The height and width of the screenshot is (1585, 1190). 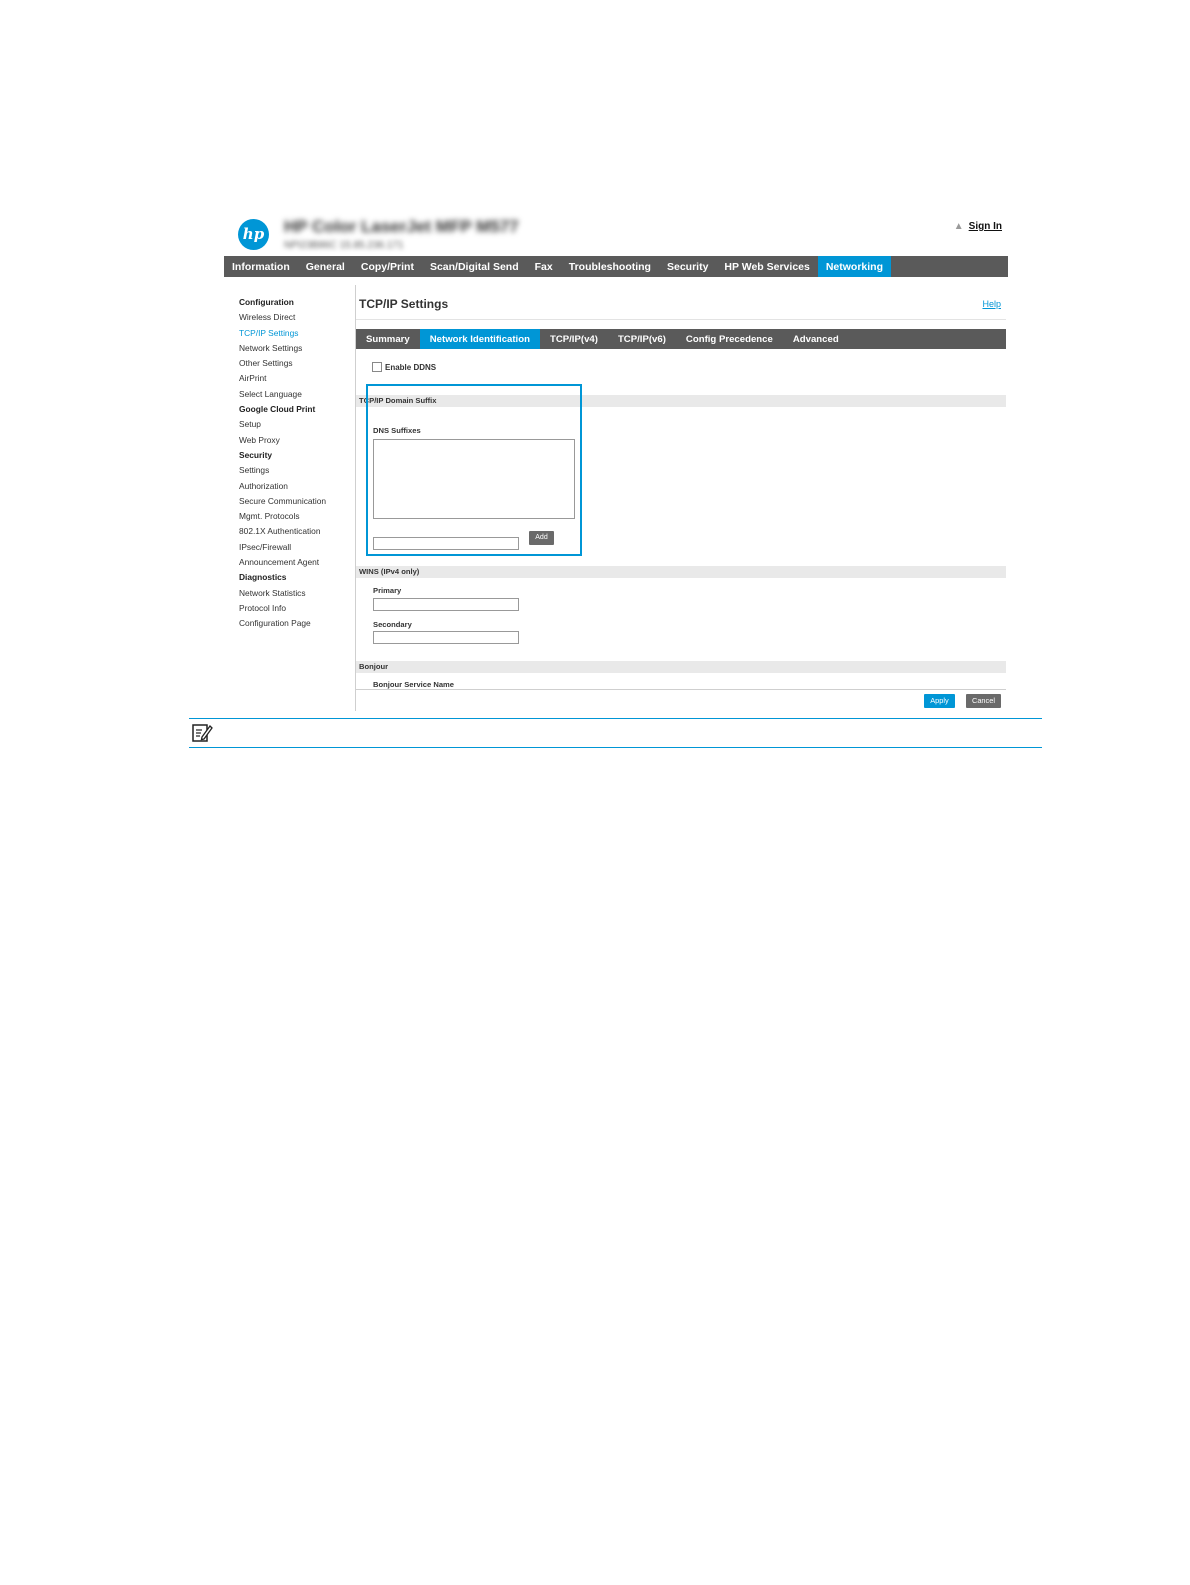 I want to click on dns-suffixes-list, so click(x=474, y=479).